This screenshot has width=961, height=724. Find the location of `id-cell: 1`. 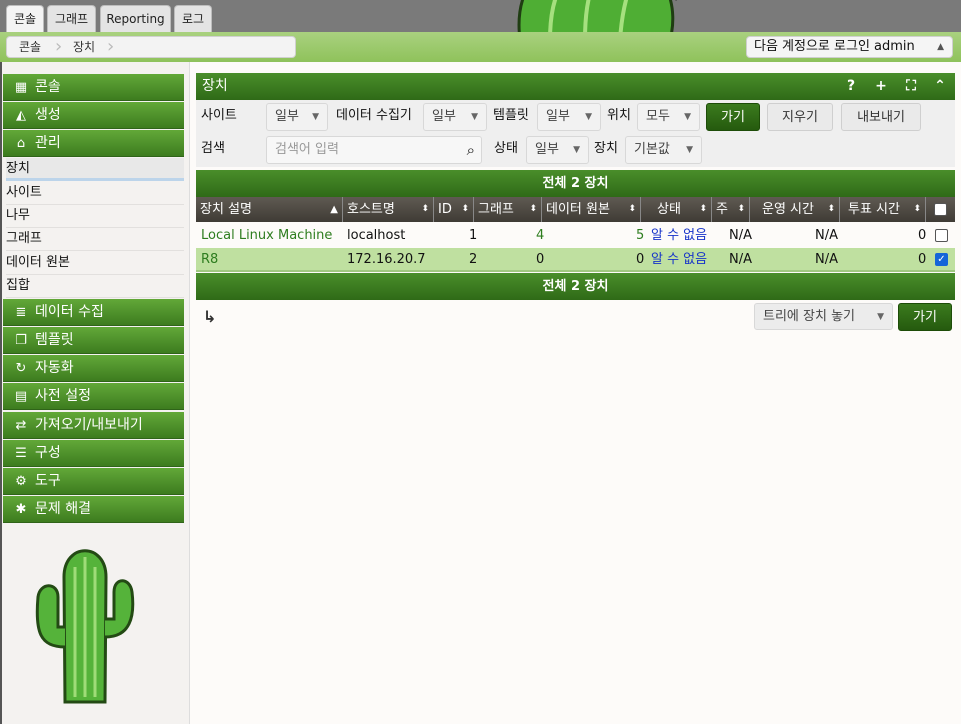

id-cell: 1 is located at coordinates (473, 235).